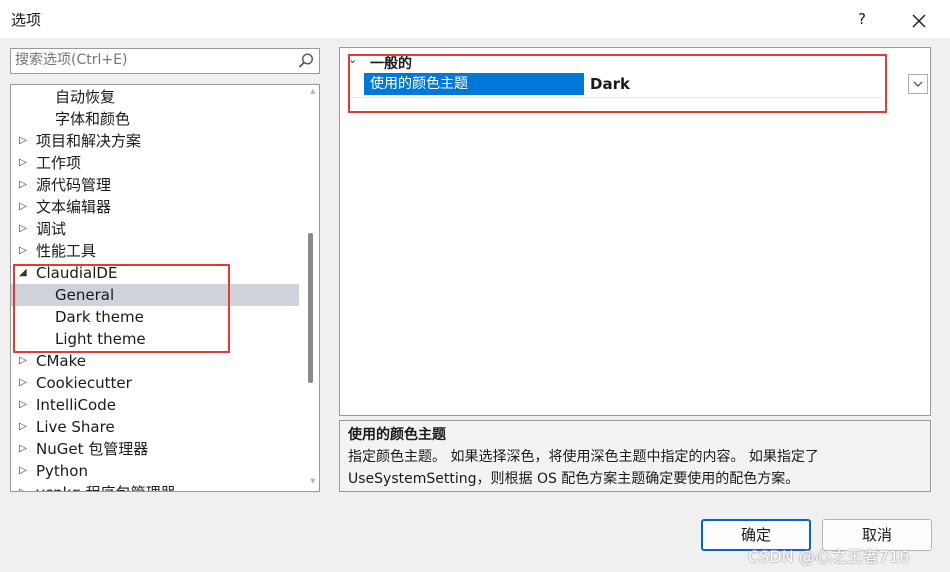  I want to click on title-bar: 选项 ?, so click(475, 19).